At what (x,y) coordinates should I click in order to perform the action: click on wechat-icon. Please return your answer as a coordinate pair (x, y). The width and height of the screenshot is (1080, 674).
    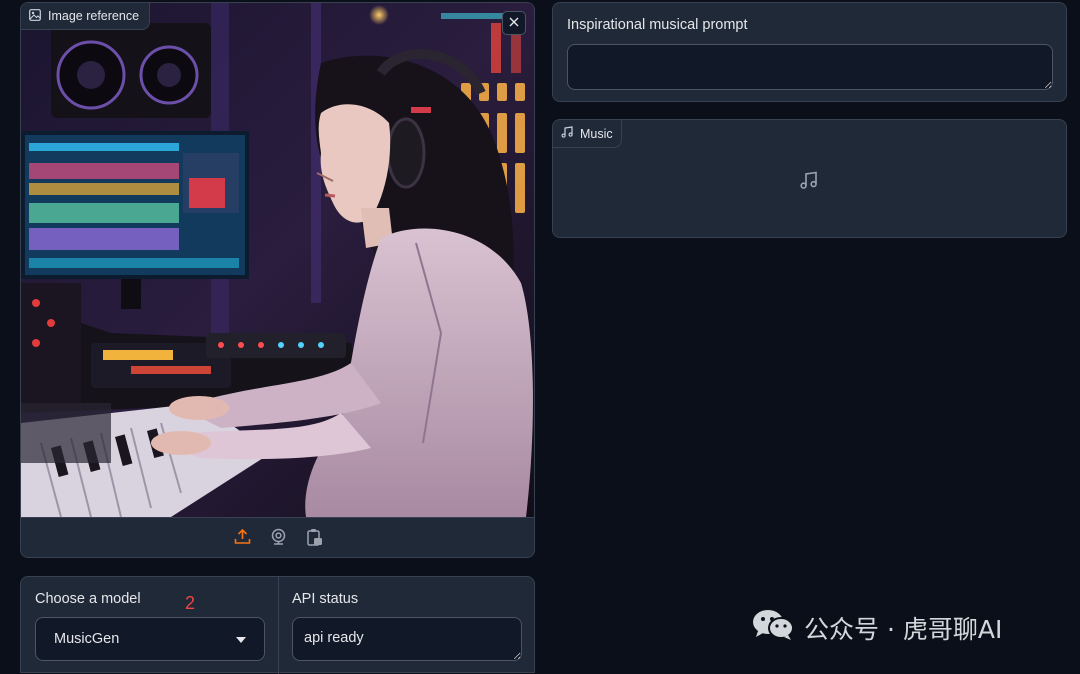
    Looking at the image, I should click on (773, 628).